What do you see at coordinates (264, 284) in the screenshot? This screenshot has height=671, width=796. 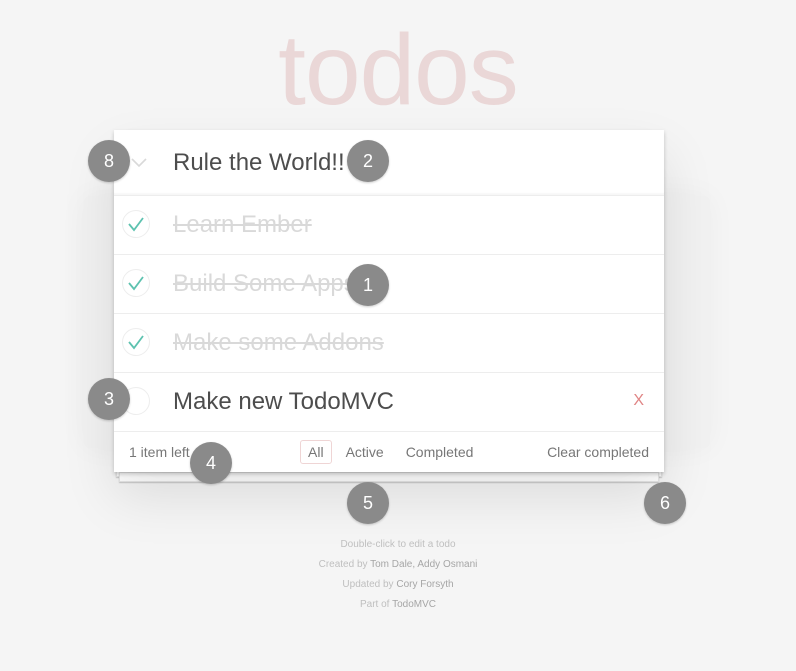 I see `todo-label: Build Some Apps` at bounding box center [264, 284].